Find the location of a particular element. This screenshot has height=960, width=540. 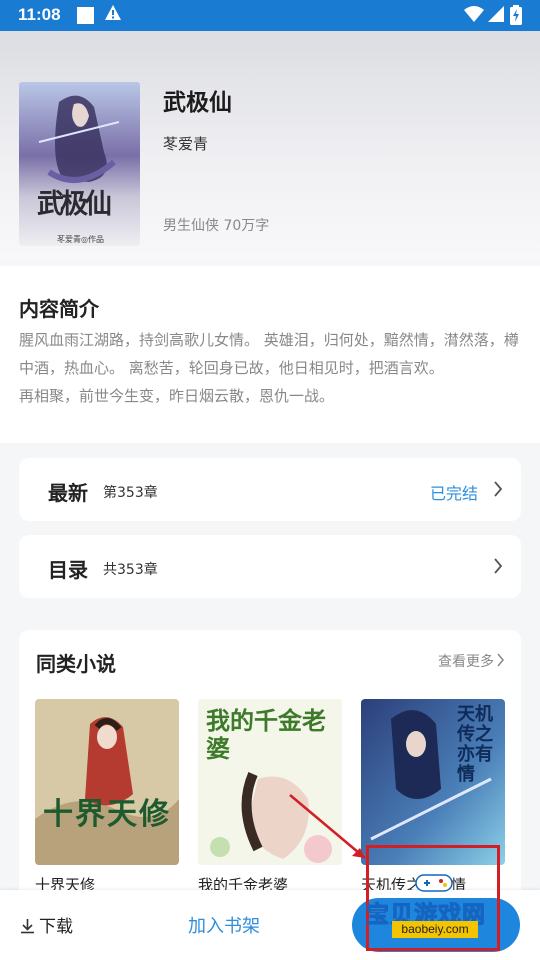

catalog-row: 目录 共353章 is located at coordinates (270, 566).